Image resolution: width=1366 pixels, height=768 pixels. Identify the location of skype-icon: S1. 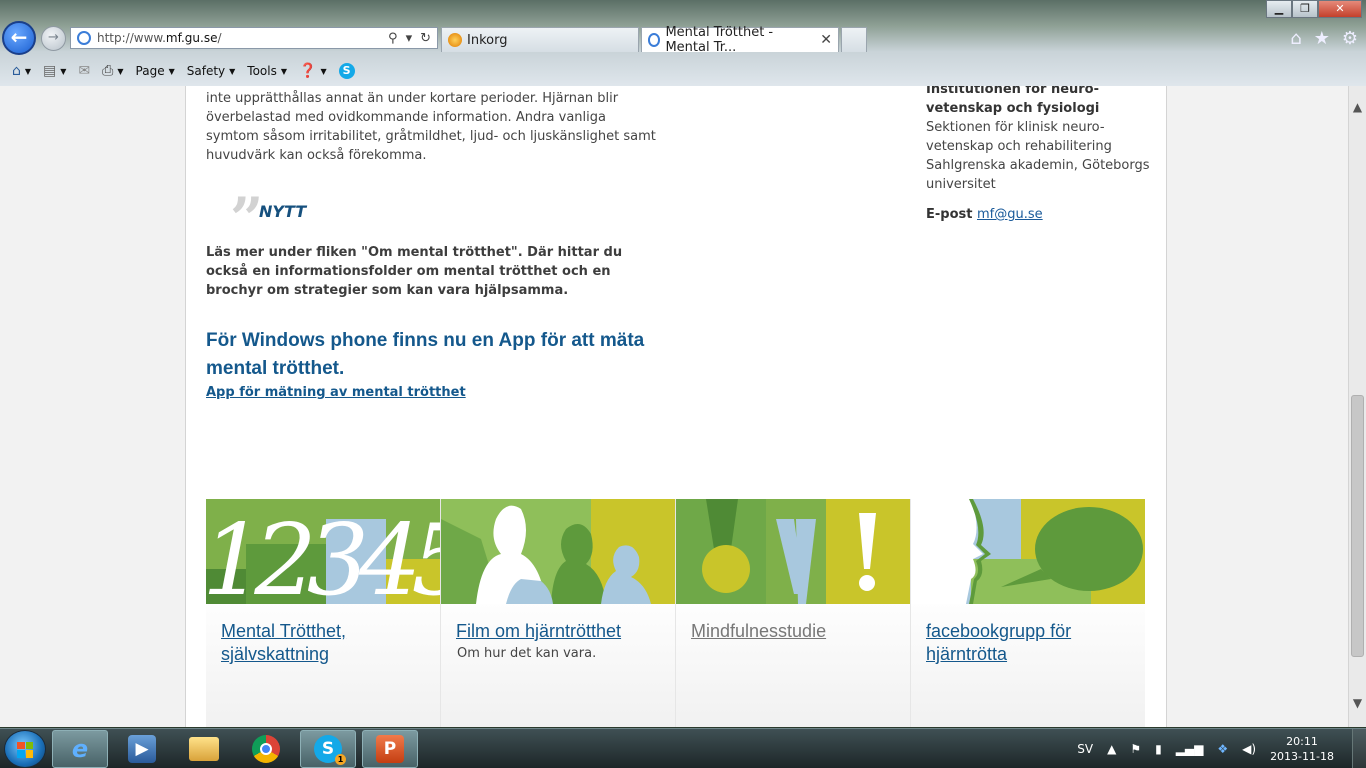
(330, 749).